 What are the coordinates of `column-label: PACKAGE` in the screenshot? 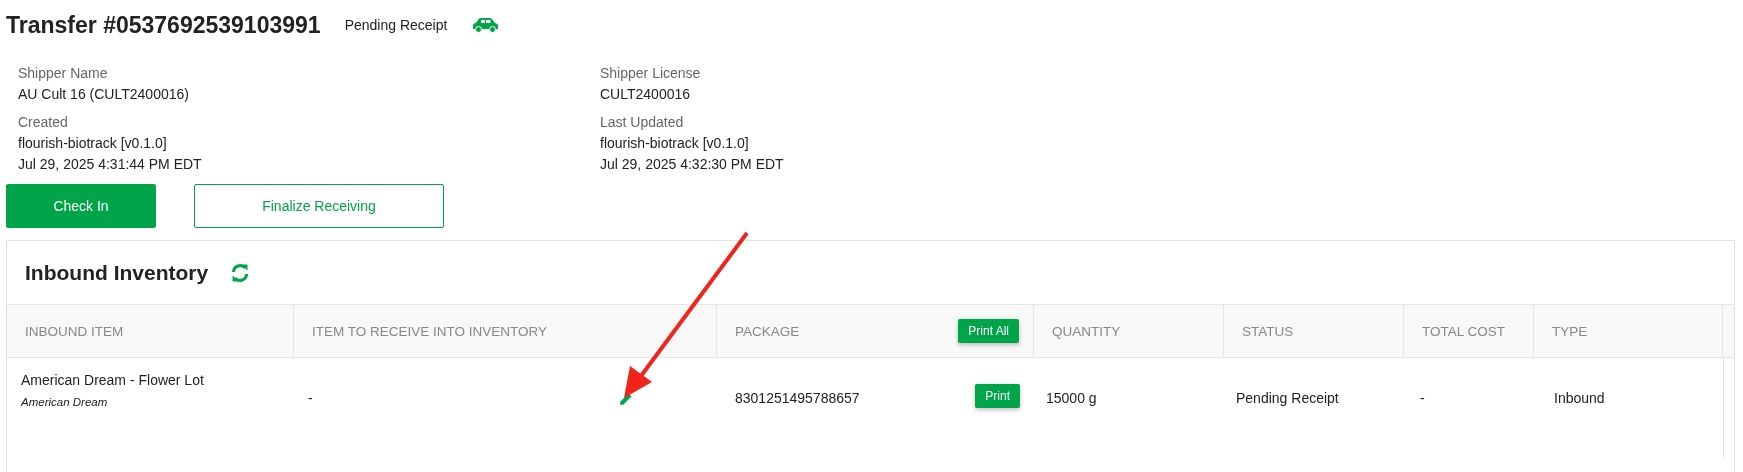 It's located at (767, 331).